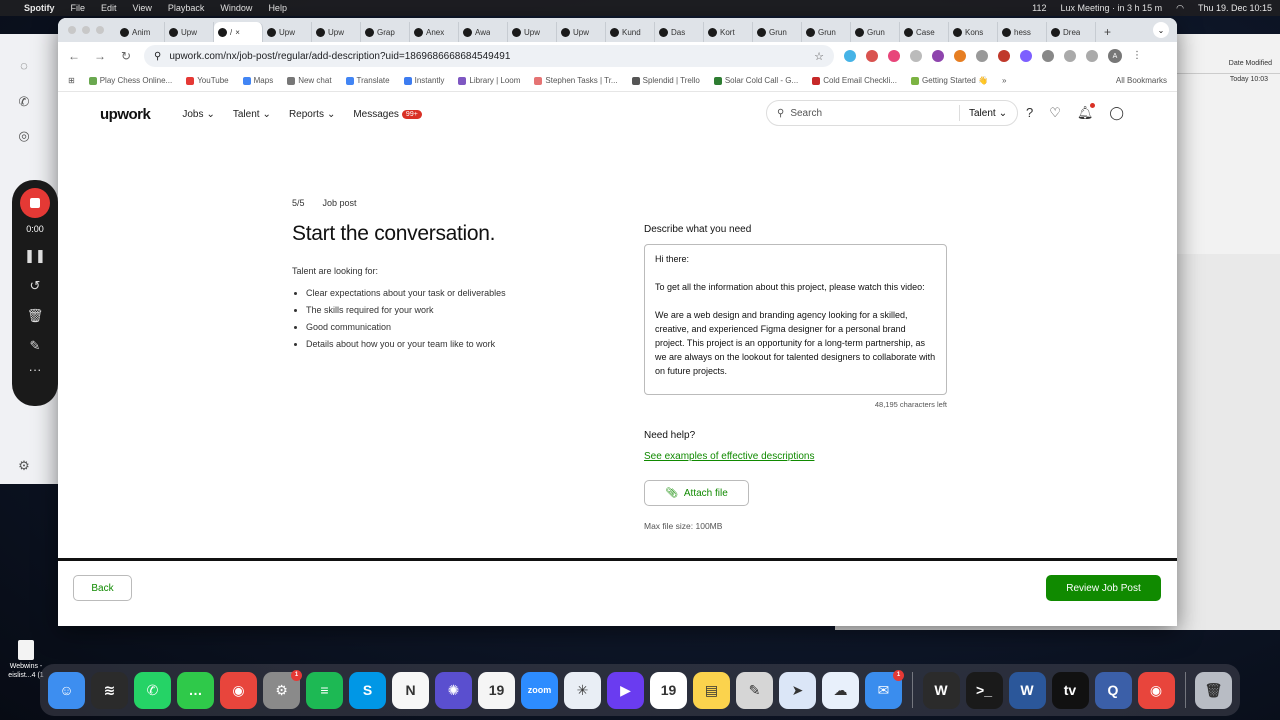 The height and width of the screenshot is (720, 1280). I want to click on user-avatar-icon: ◯, so click(1116, 113).